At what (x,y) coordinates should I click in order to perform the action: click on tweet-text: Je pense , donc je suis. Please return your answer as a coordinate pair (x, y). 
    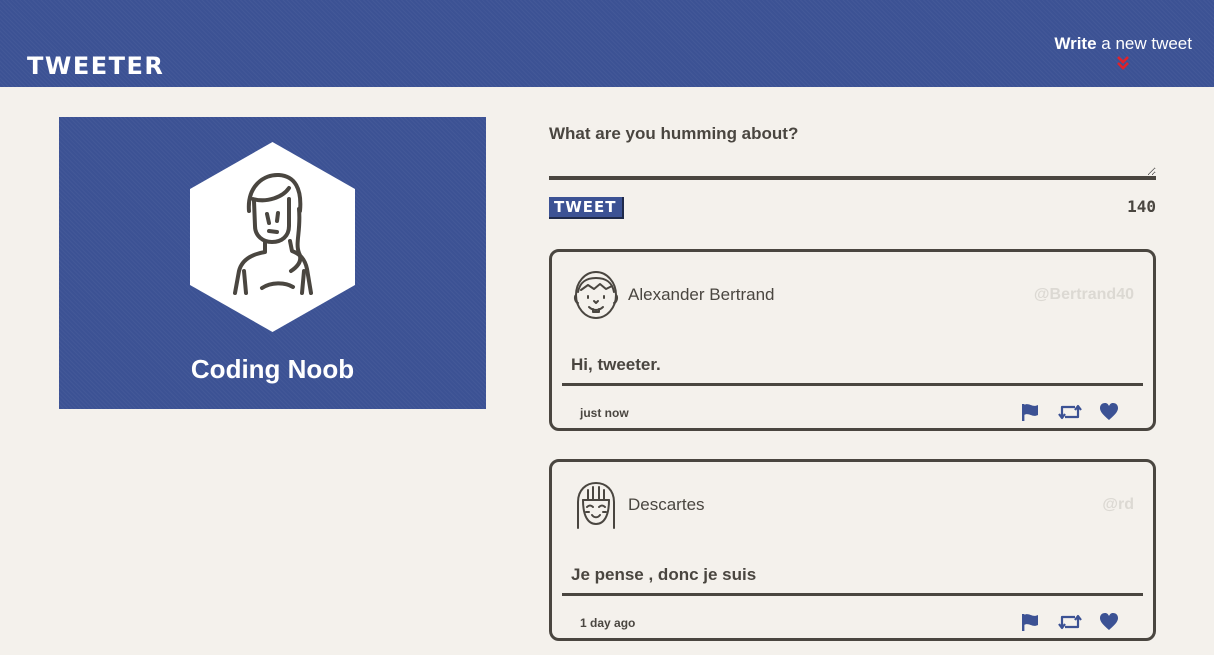
    Looking at the image, I should click on (664, 574).